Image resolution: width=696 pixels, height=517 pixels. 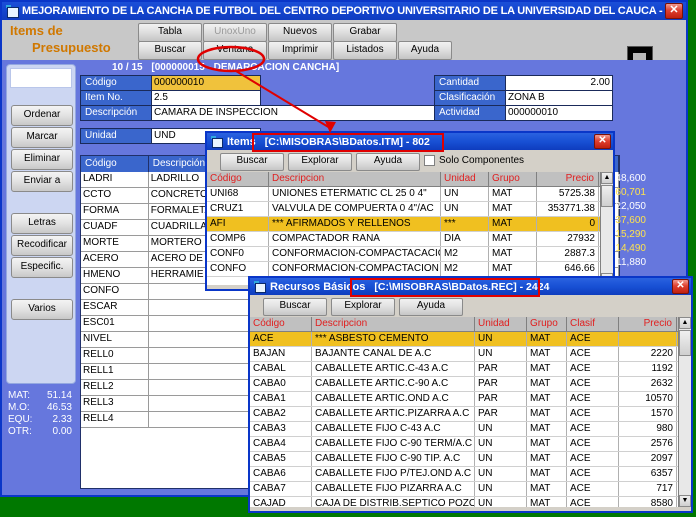 What do you see at coordinates (465, 254) in the screenshot?
I see `table-cell-unidad: M2` at bounding box center [465, 254].